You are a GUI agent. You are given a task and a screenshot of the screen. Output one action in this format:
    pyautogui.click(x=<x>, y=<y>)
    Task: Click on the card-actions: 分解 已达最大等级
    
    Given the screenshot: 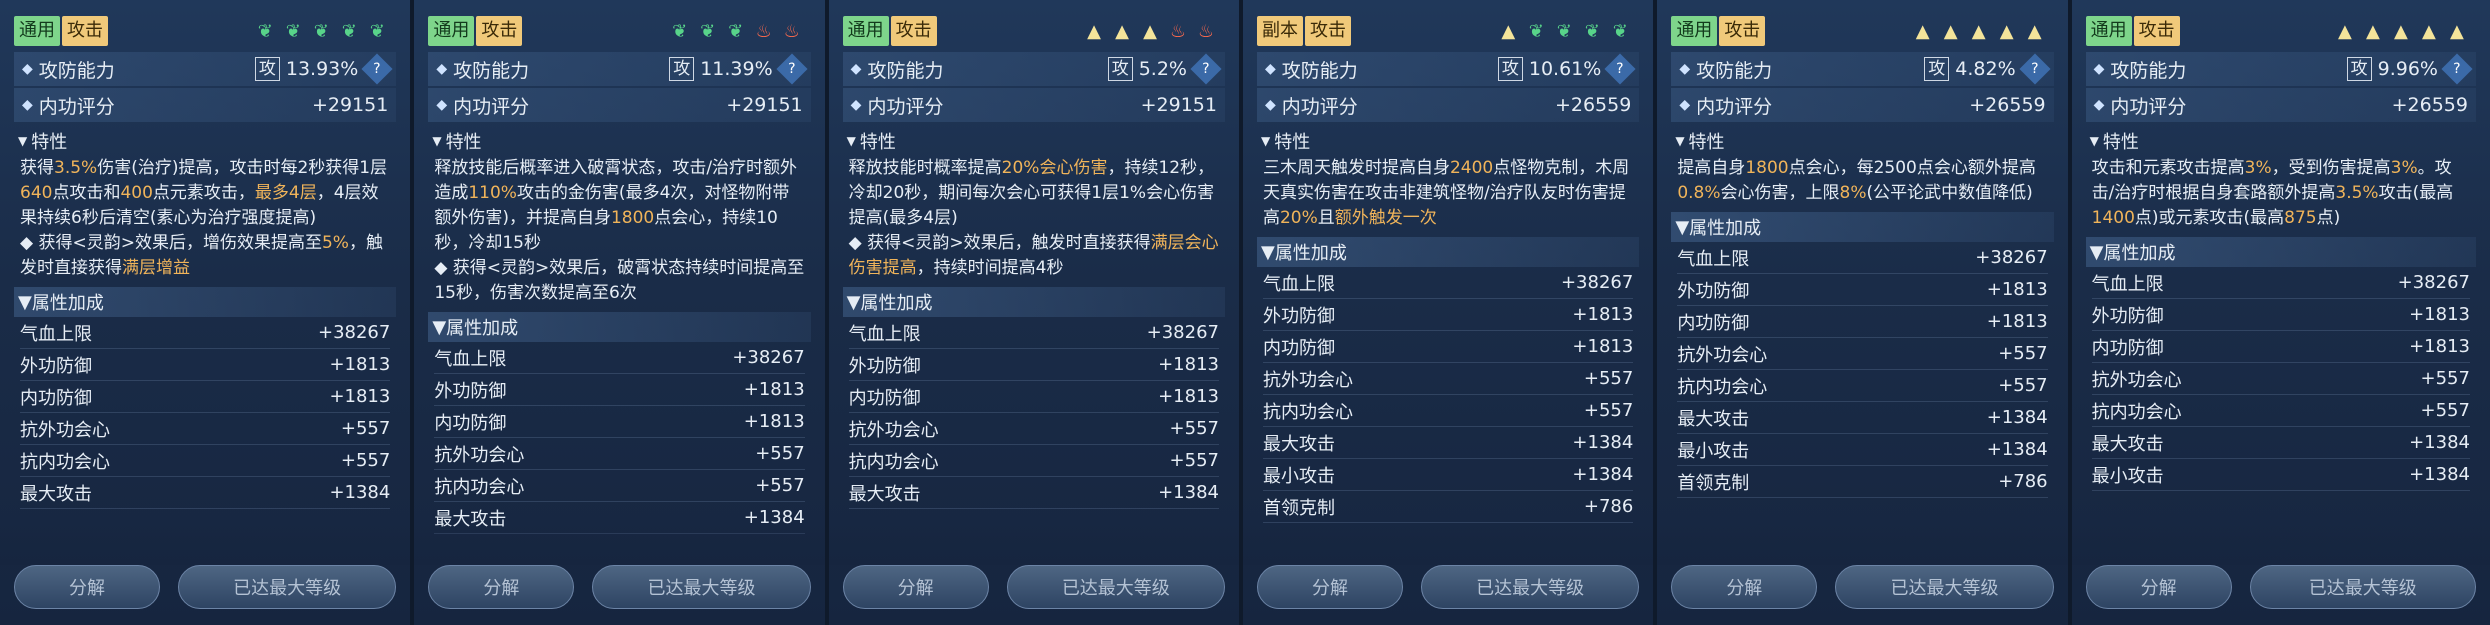 What is the action you would take?
    pyautogui.click(x=1033, y=590)
    